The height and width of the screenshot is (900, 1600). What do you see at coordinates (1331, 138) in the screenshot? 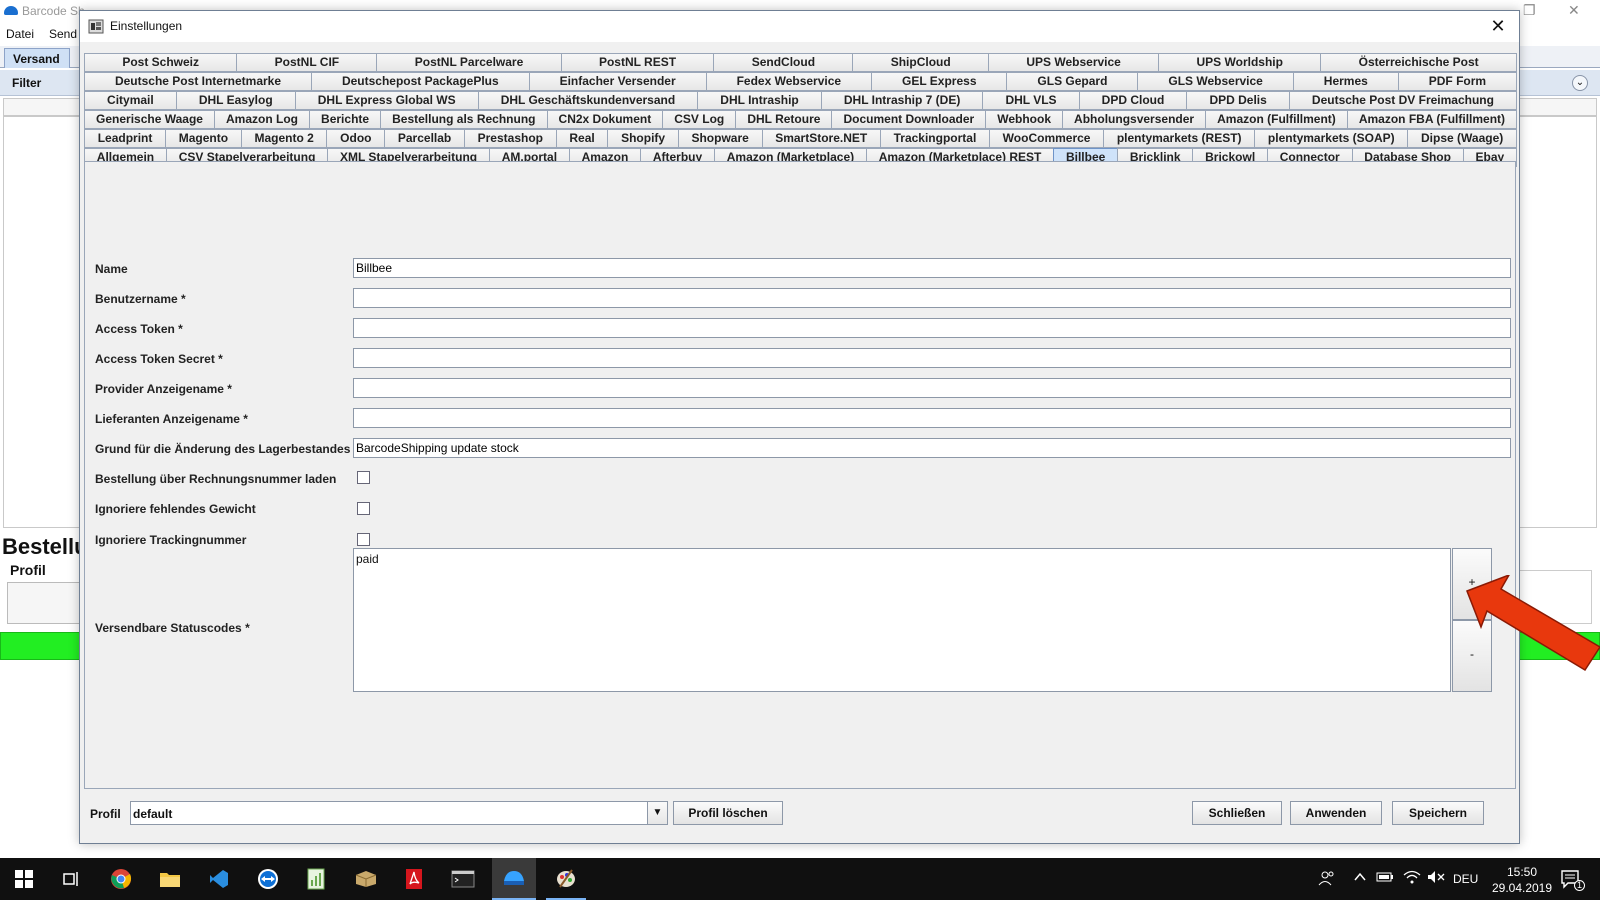
I see `tab-plentymarkets-soap: plentymarkets (SOAP)` at bounding box center [1331, 138].